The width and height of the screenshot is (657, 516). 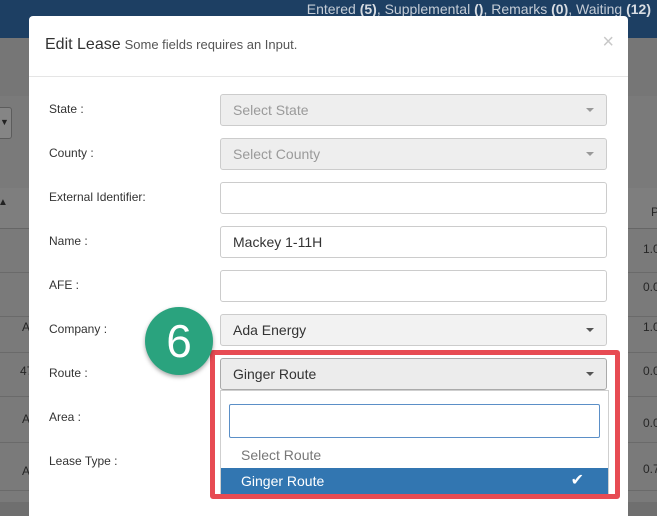 What do you see at coordinates (271, 110) in the screenshot?
I see `state-select-value: Select State` at bounding box center [271, 110].